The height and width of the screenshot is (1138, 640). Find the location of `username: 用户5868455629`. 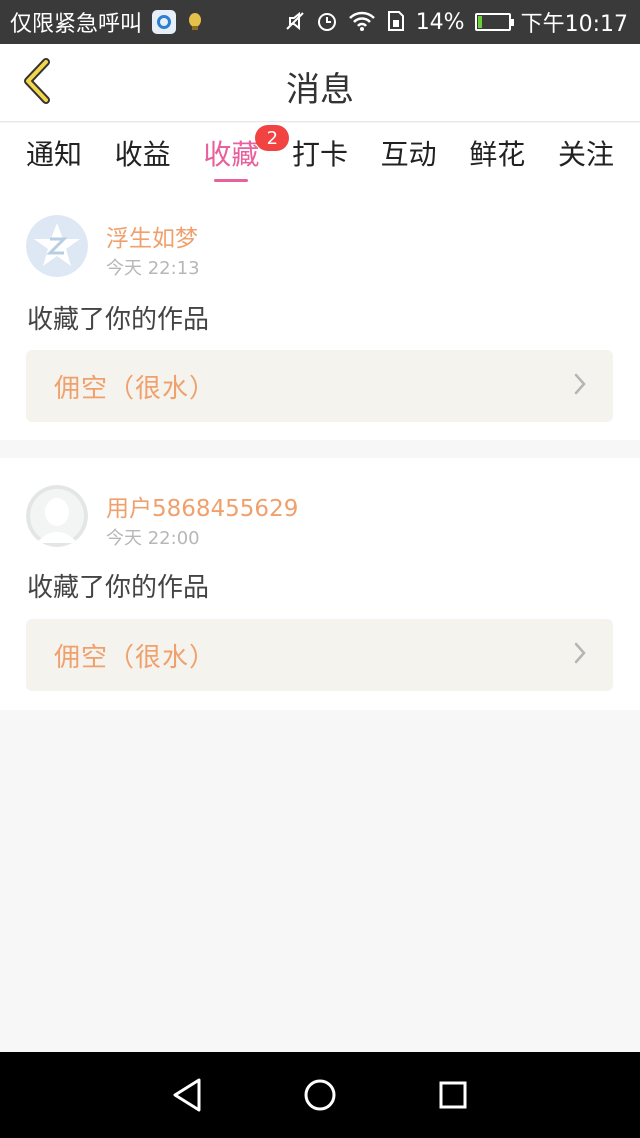

username: 用户5868455629 is located at coordinates (202, 506).